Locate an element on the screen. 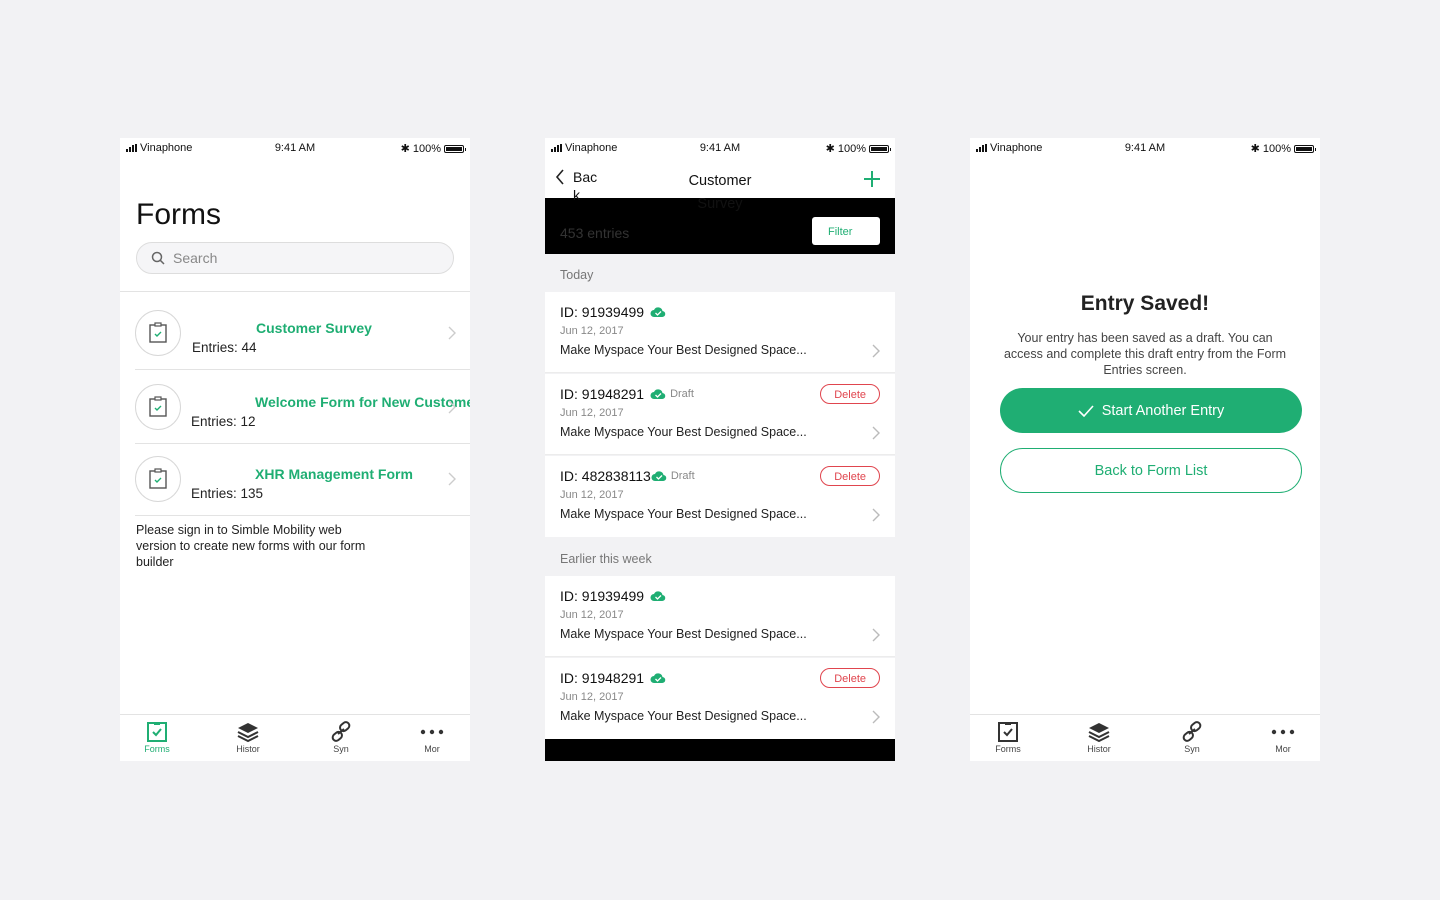 The height and width of the screenshot is (900, 1440). nav-bar: Back Customer Survey is located at coordinates (720, 186).